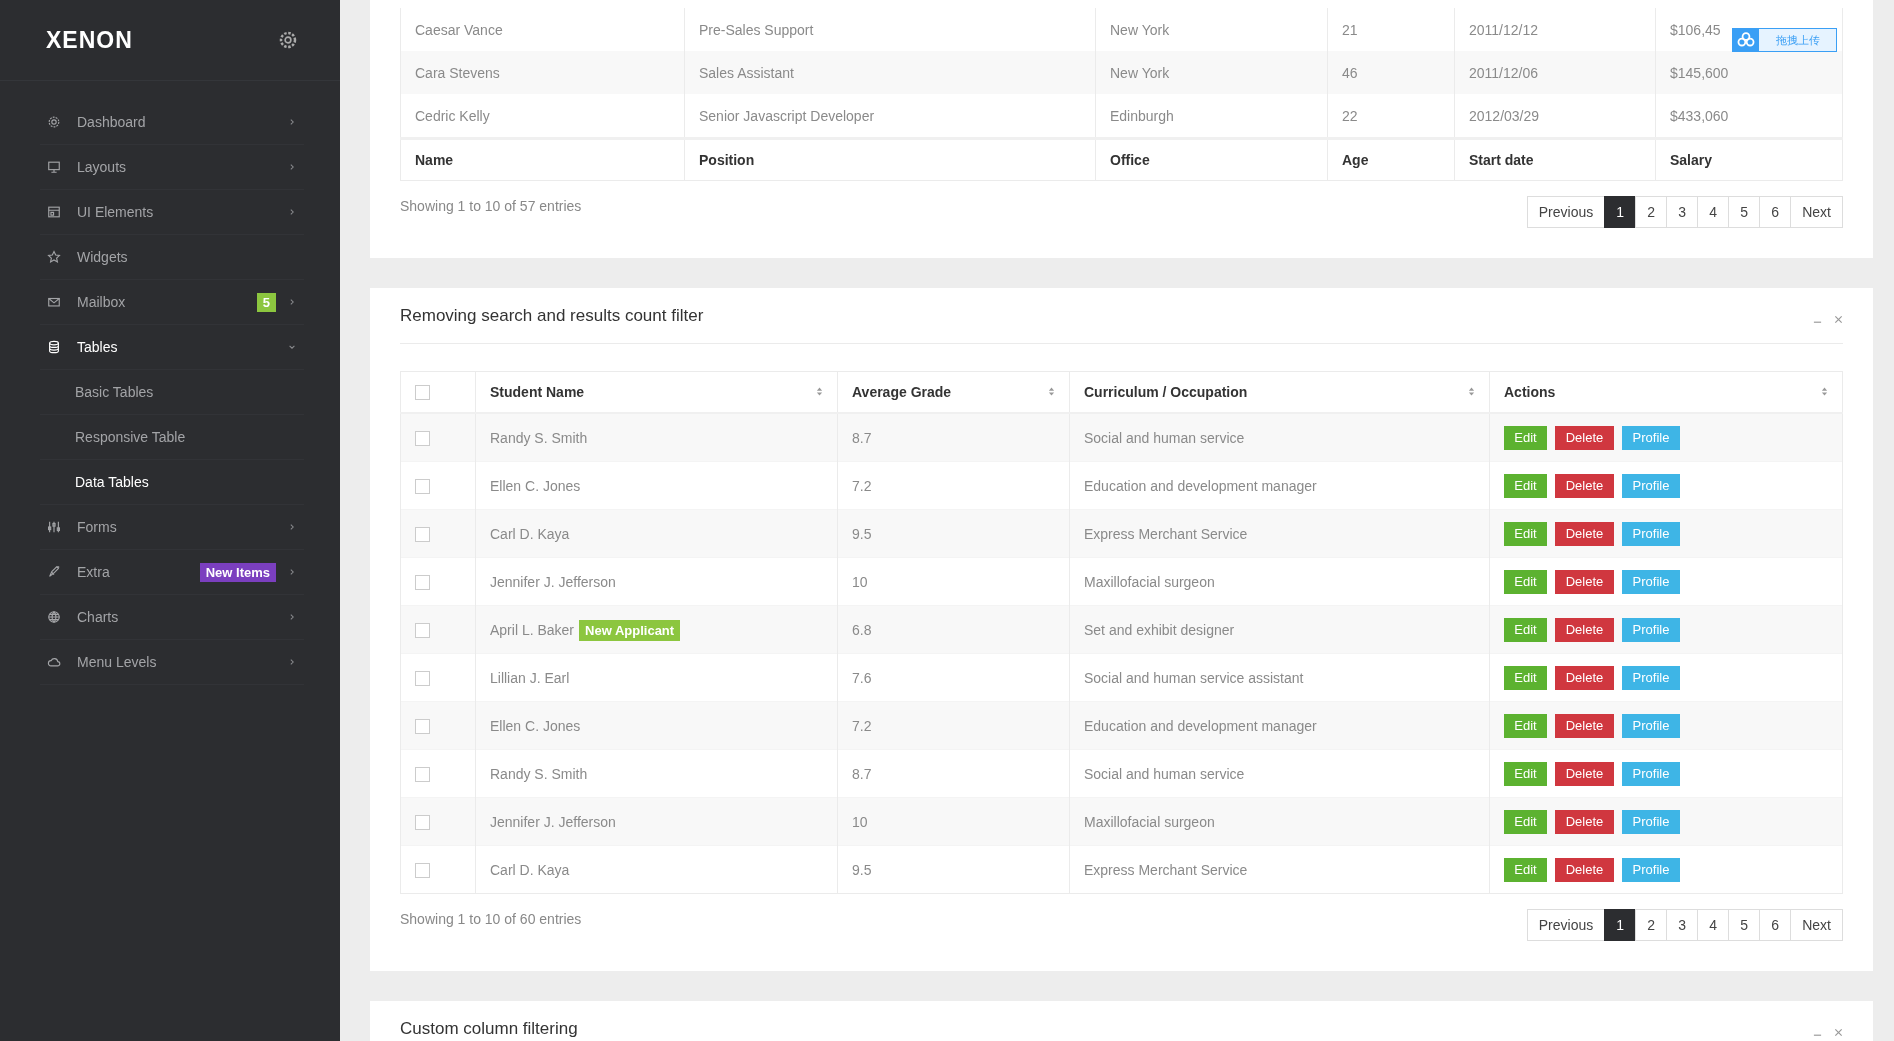 The width and height of the screenshot is (1894, 1041). Describe the element at coordinates (491, 918) in the screenshot. I see `entries-info: Showing 1 to 10 of 60 entries` at that location.